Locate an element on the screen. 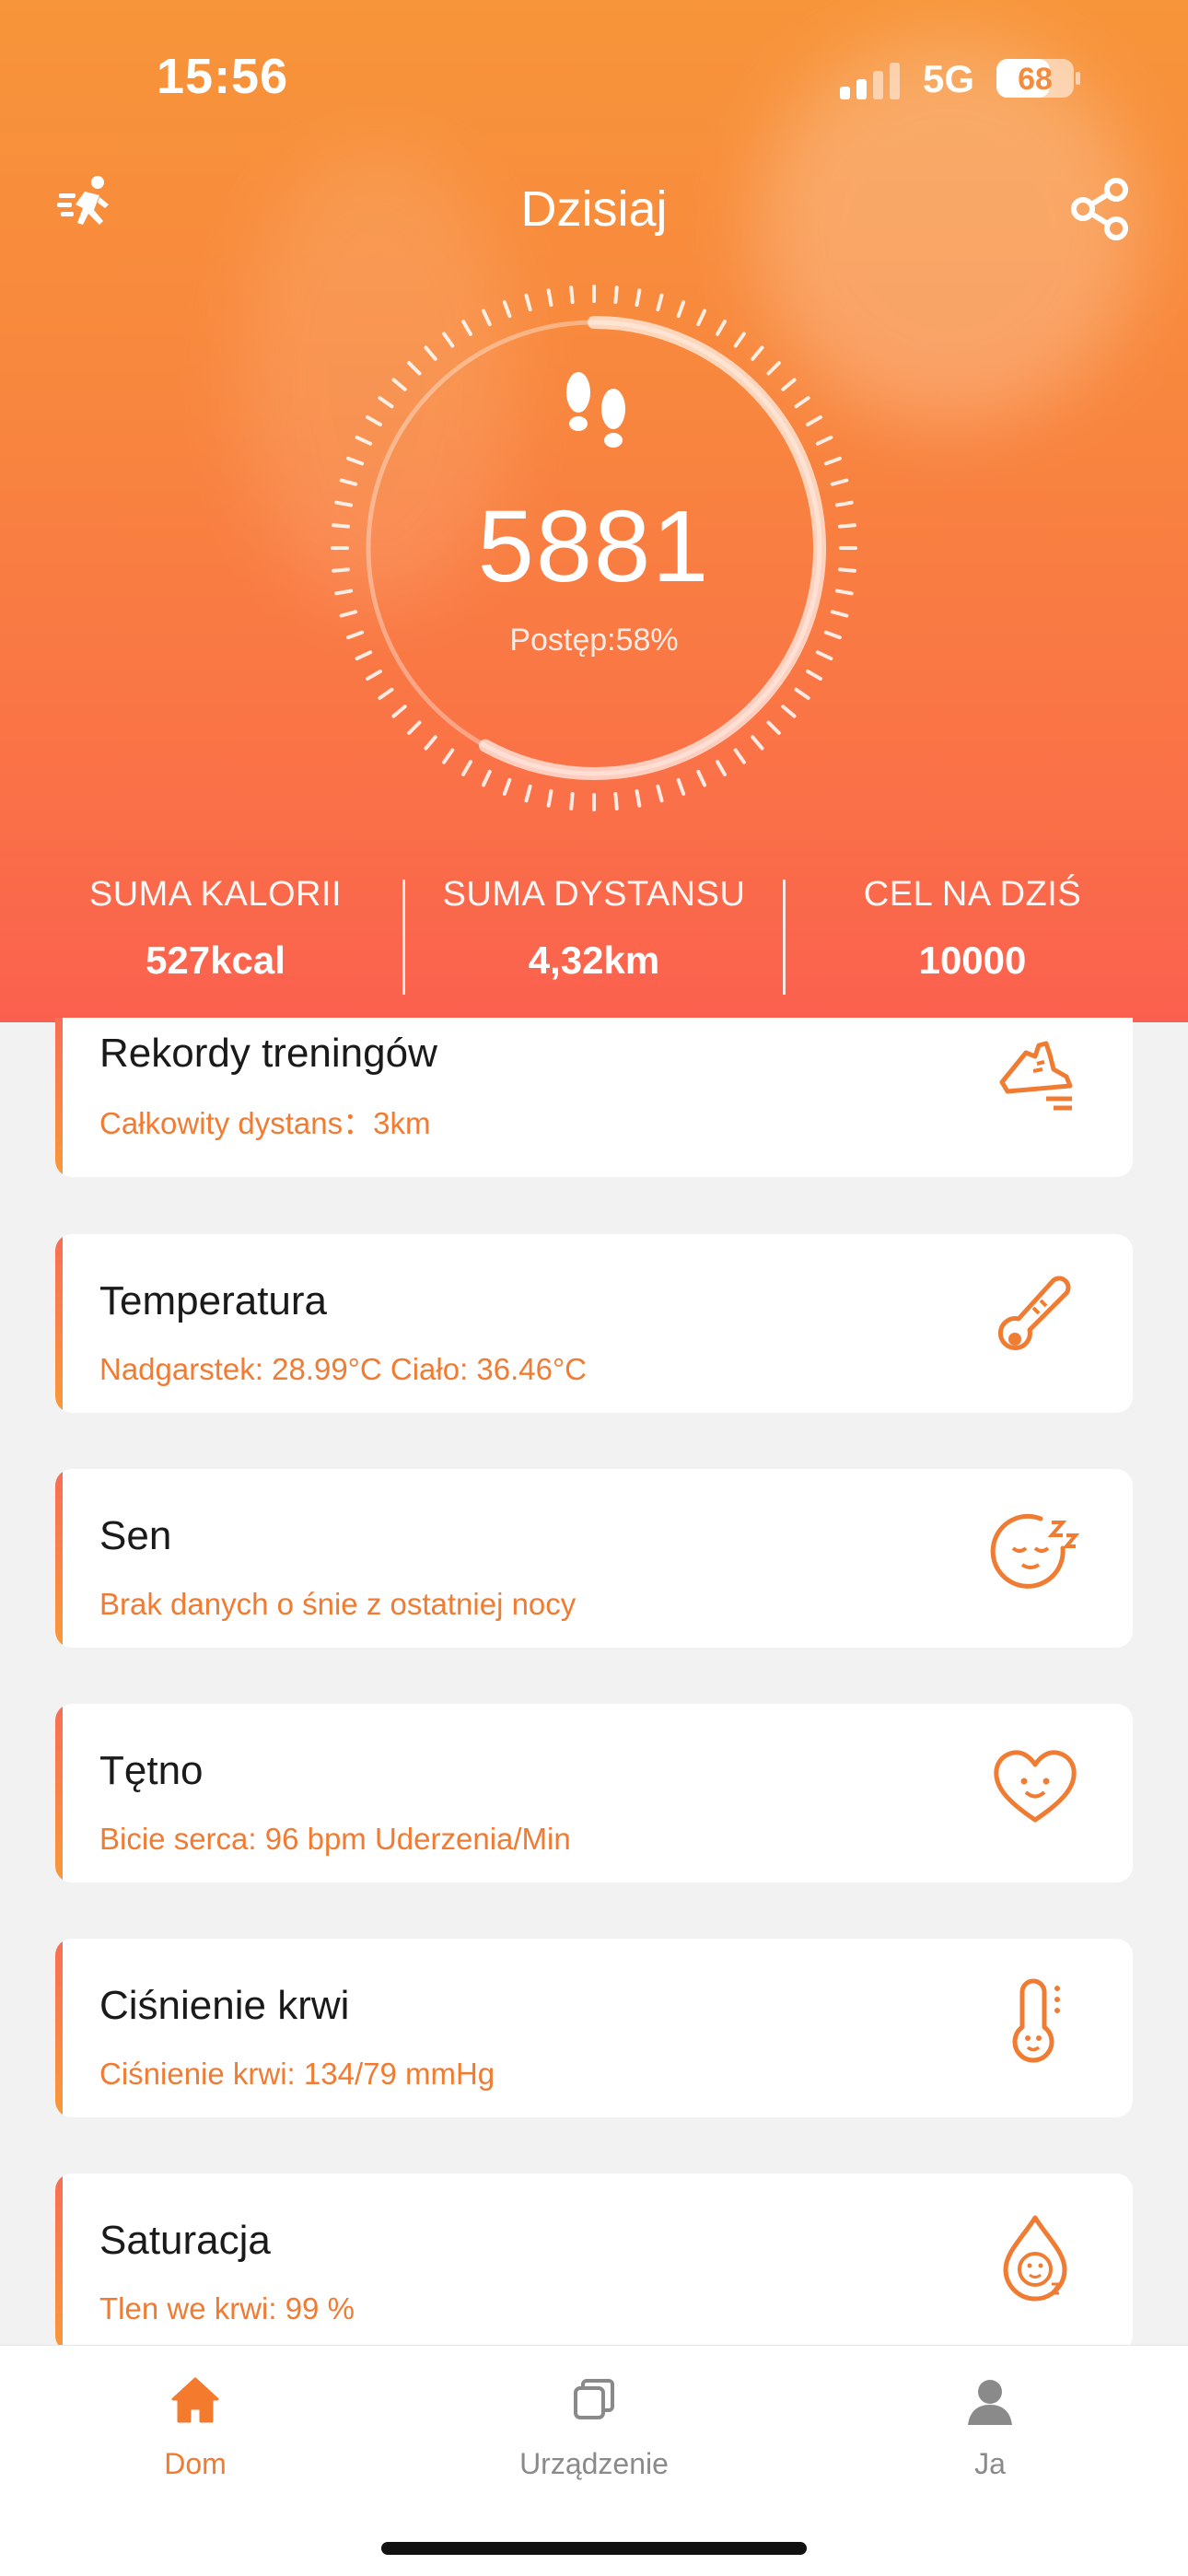 The width and height of the screenshot is (1188, 2576). card-sleep: Sen Brak danych o śnie z ostatniej nocy is located at coordinates (594, 1558).